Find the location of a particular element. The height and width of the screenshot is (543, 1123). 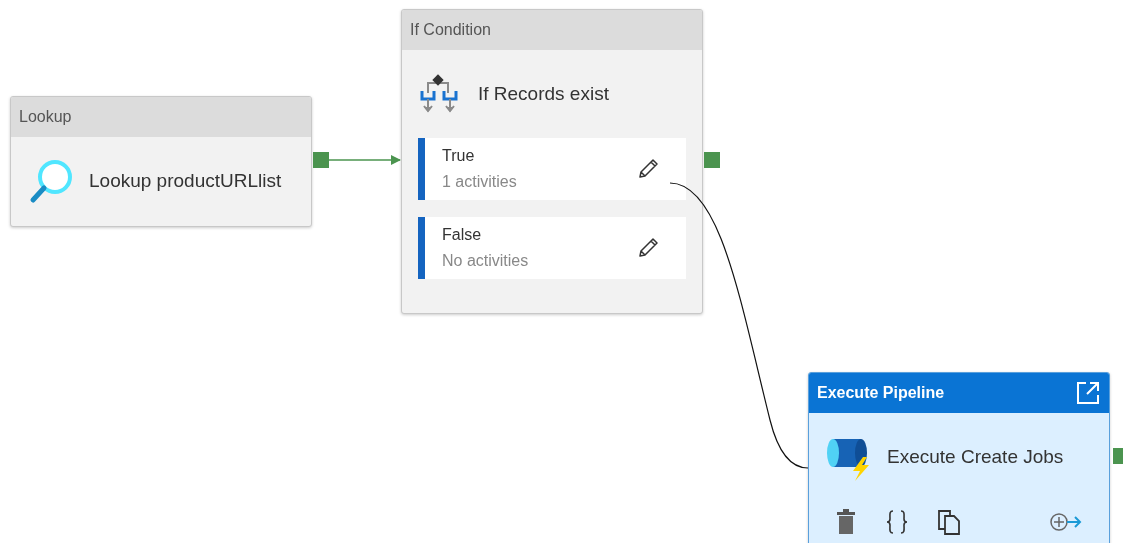

code-braces-icon is located at coordinates (897, 522).